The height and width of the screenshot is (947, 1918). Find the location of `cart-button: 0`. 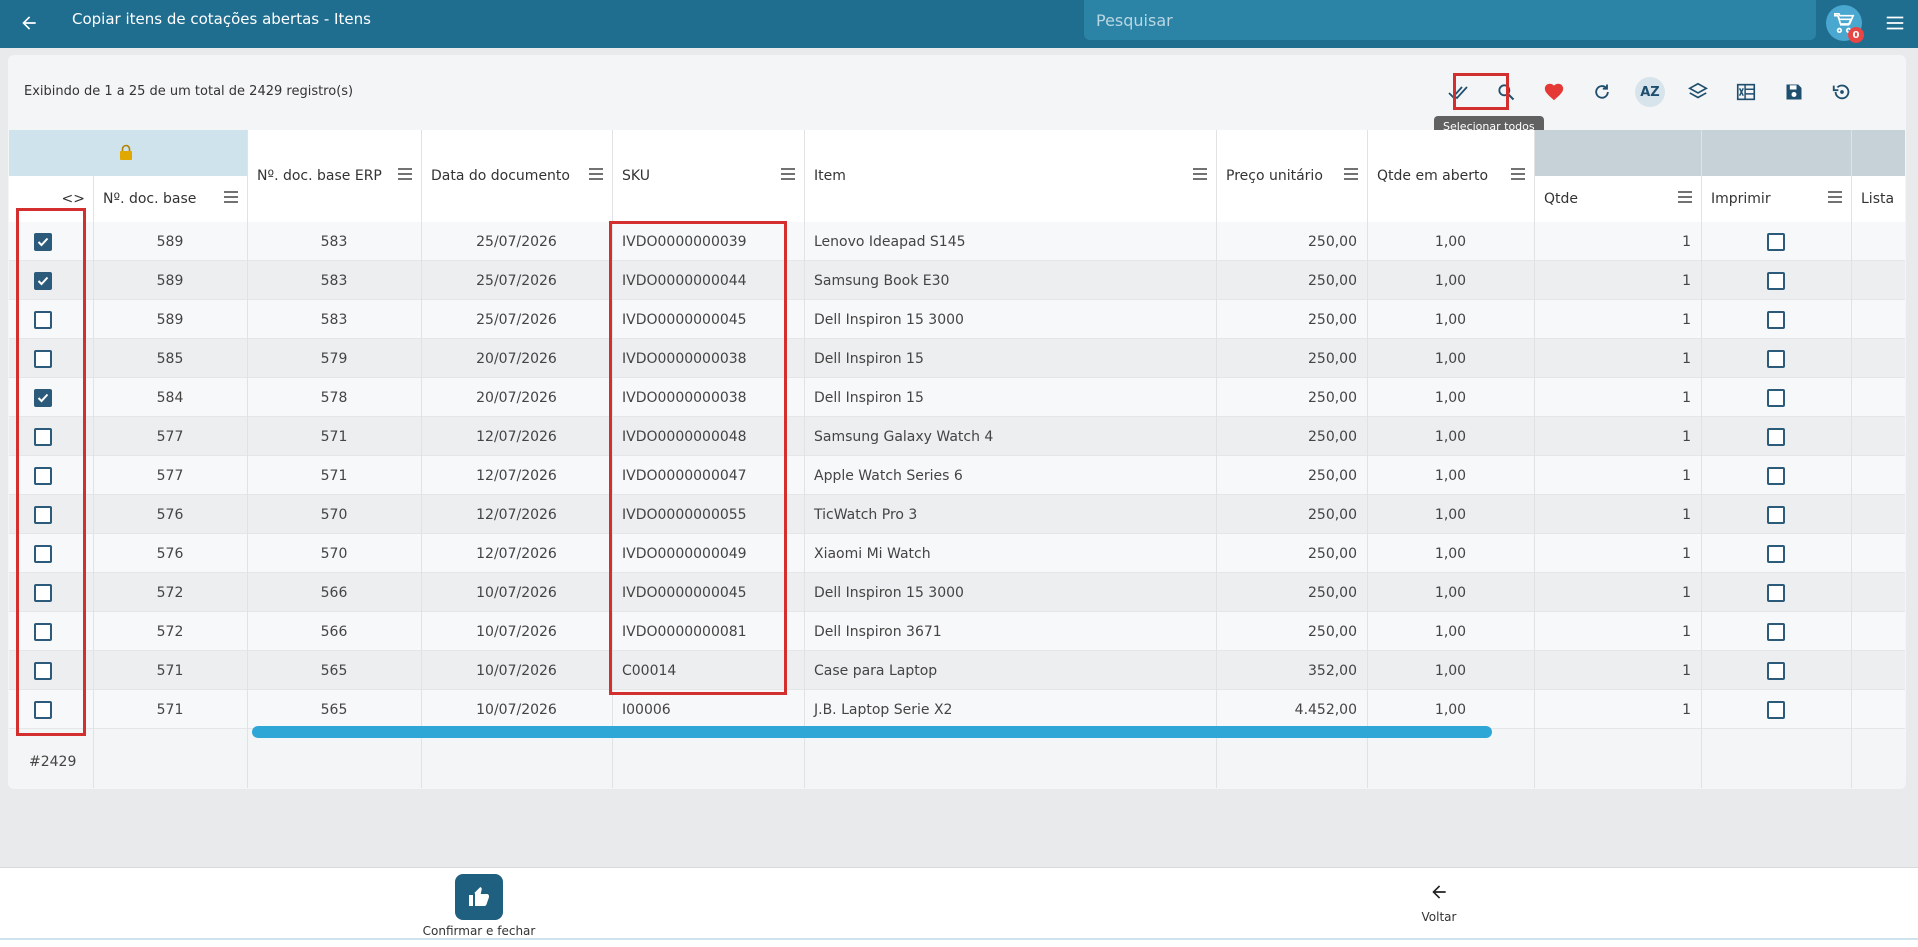

cart-button: 0 is located at coordinates (1845, 24).